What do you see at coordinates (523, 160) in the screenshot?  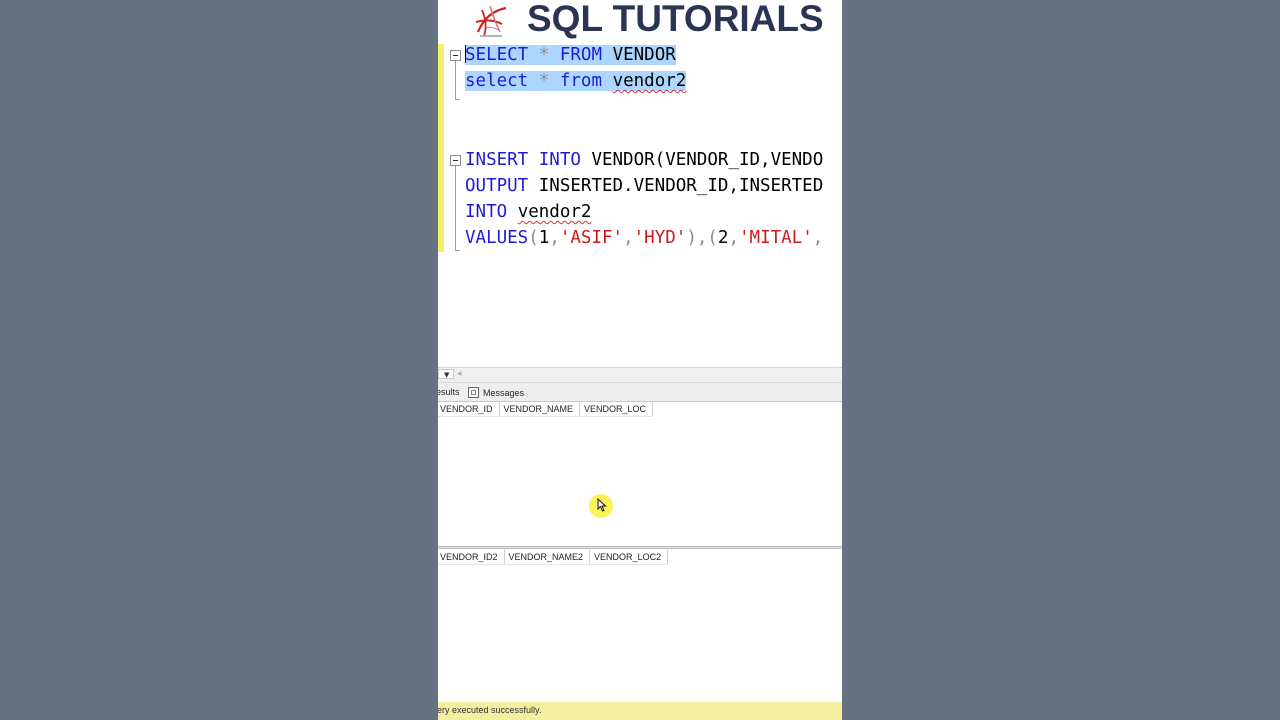 I see `keyword-insert-into: INSERT INTO` at bounding box center [523, 160].